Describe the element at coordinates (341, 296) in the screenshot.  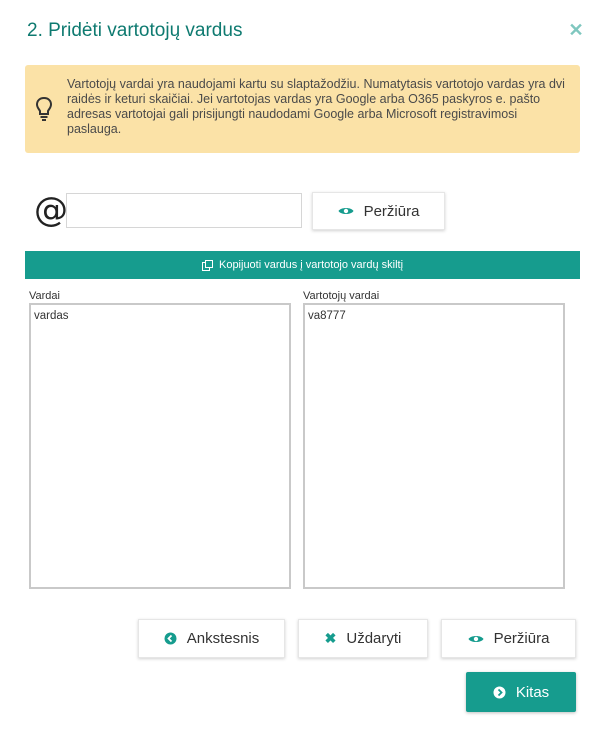
I see `usernames-label: Vartotojų vardai` at that location.